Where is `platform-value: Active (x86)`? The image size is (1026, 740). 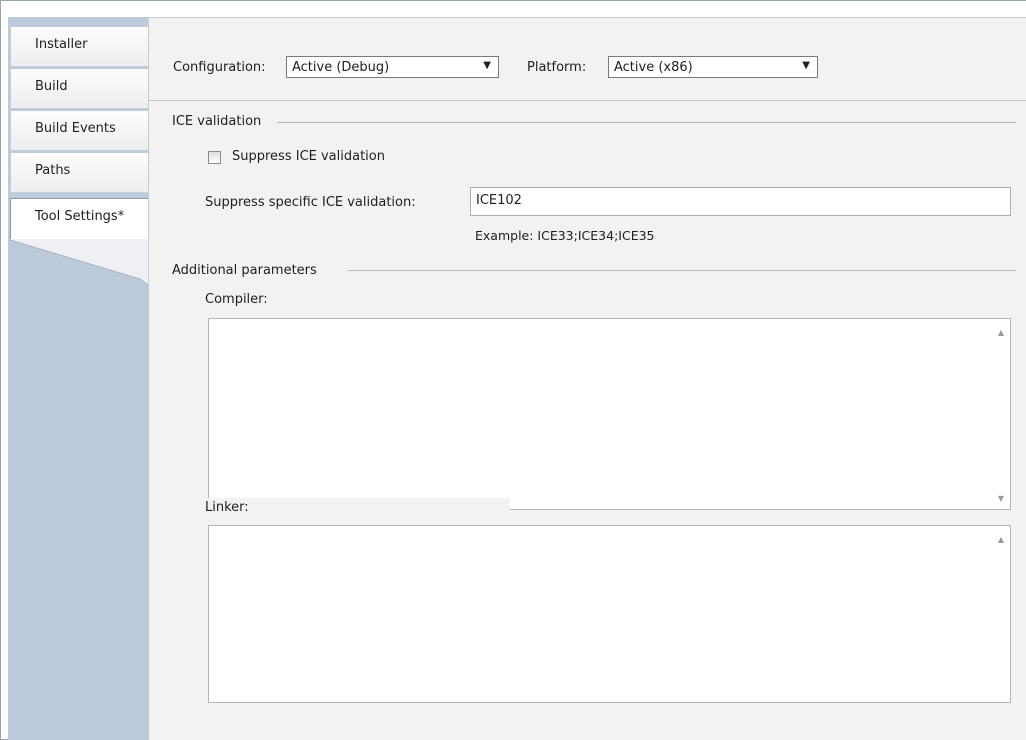 platform-value: Active (x86) is located at coordinates (653, 67).